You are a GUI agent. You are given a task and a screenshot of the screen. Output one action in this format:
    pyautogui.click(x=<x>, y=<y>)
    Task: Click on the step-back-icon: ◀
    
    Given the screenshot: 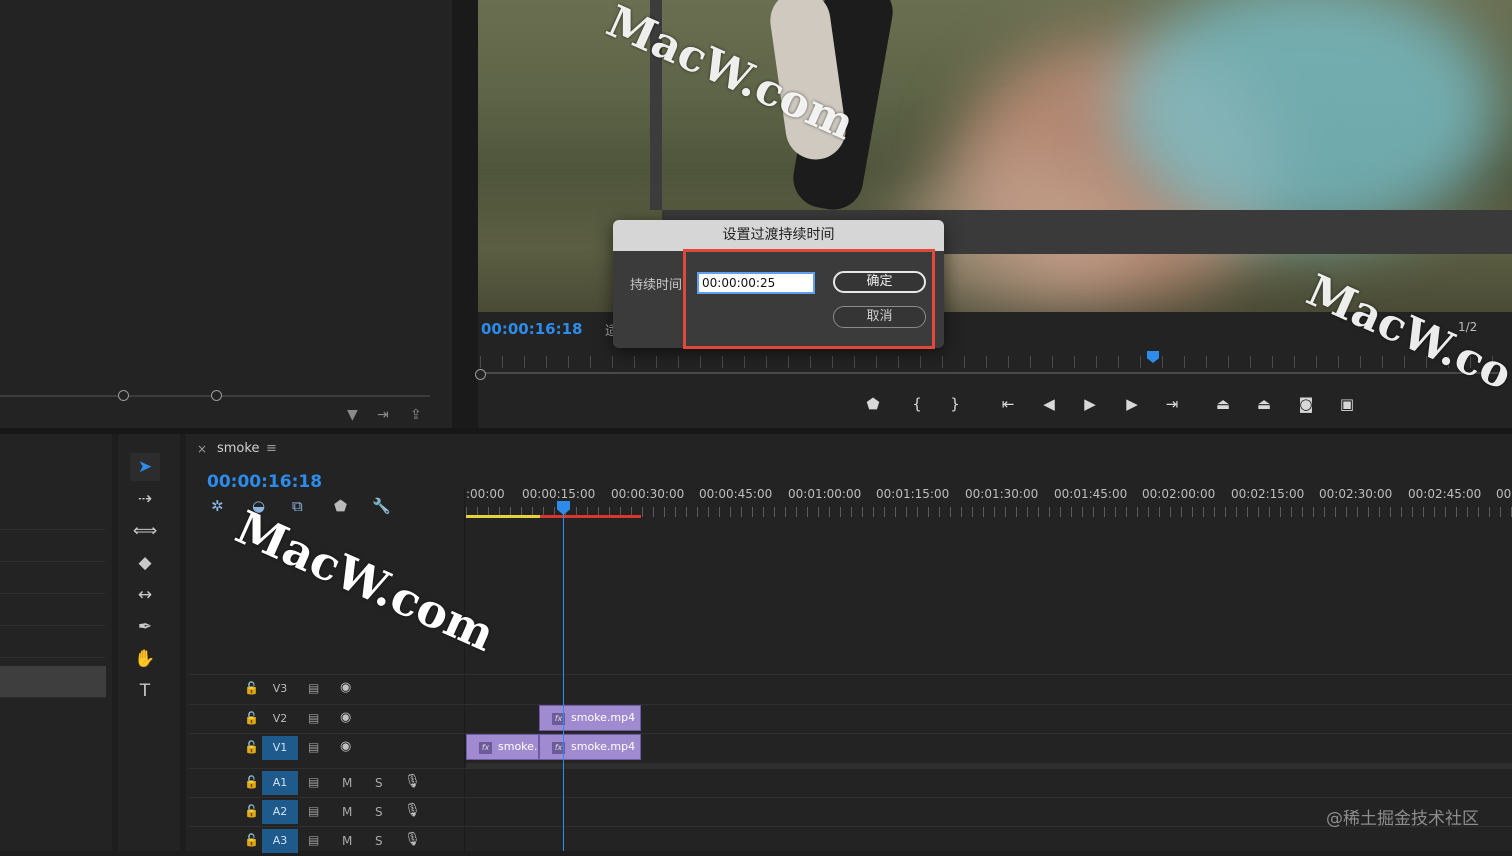 What is the action you would take?
    pyautogui.click(x=1049, y=404)
    